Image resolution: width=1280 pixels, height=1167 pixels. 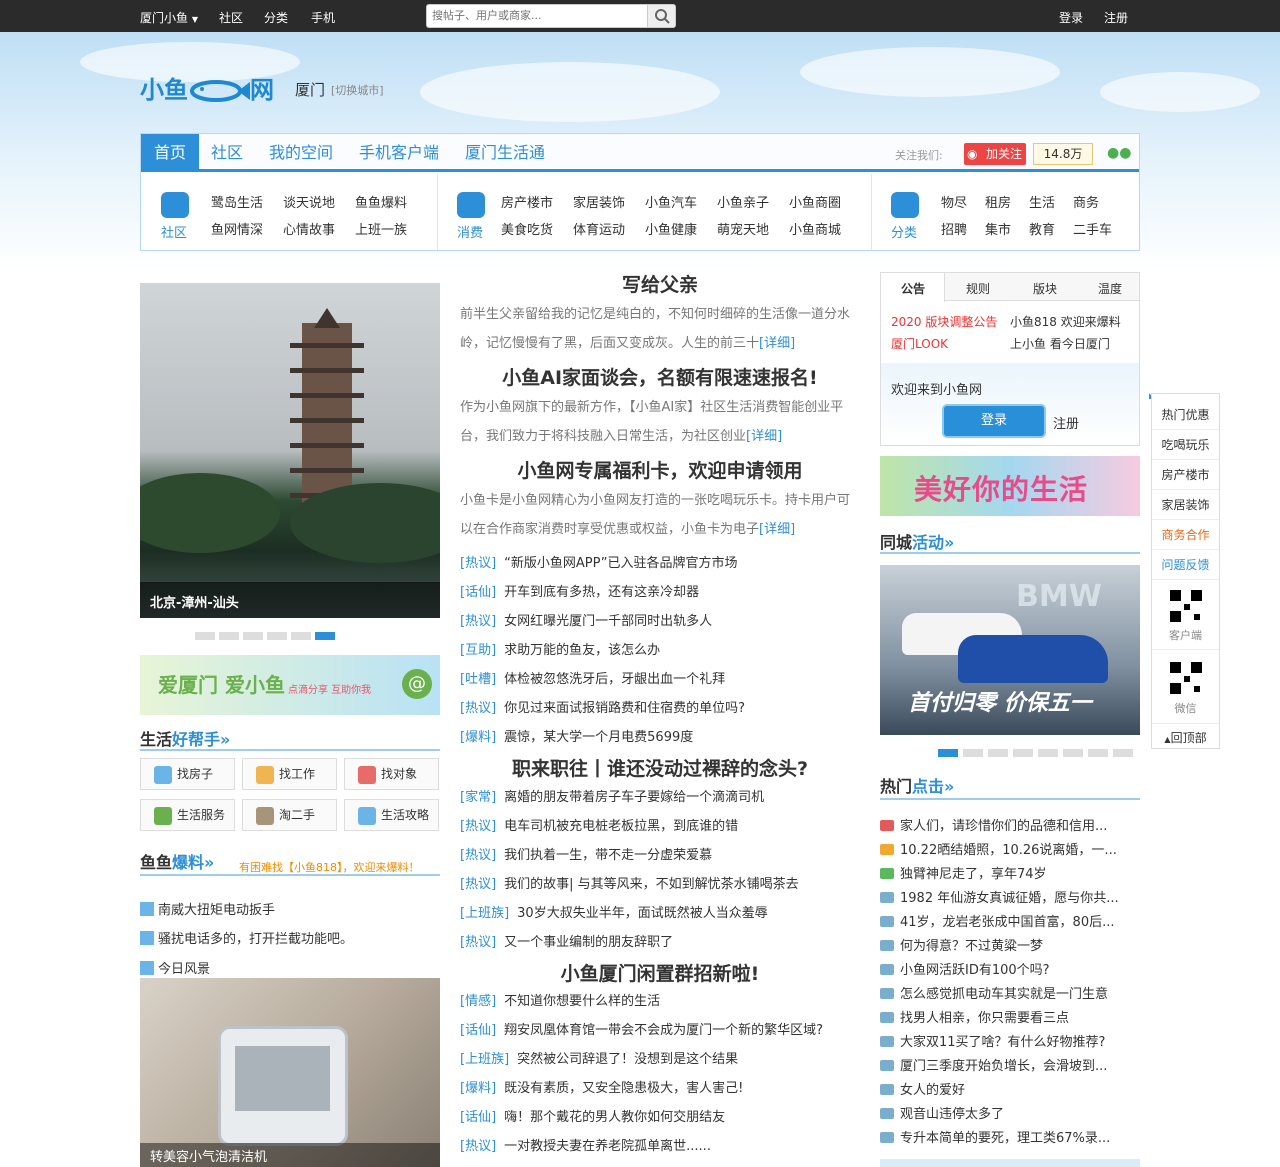 I want to click on activity-ad: BMW 首付归零 价保五一, so click(x=1010, y=650).